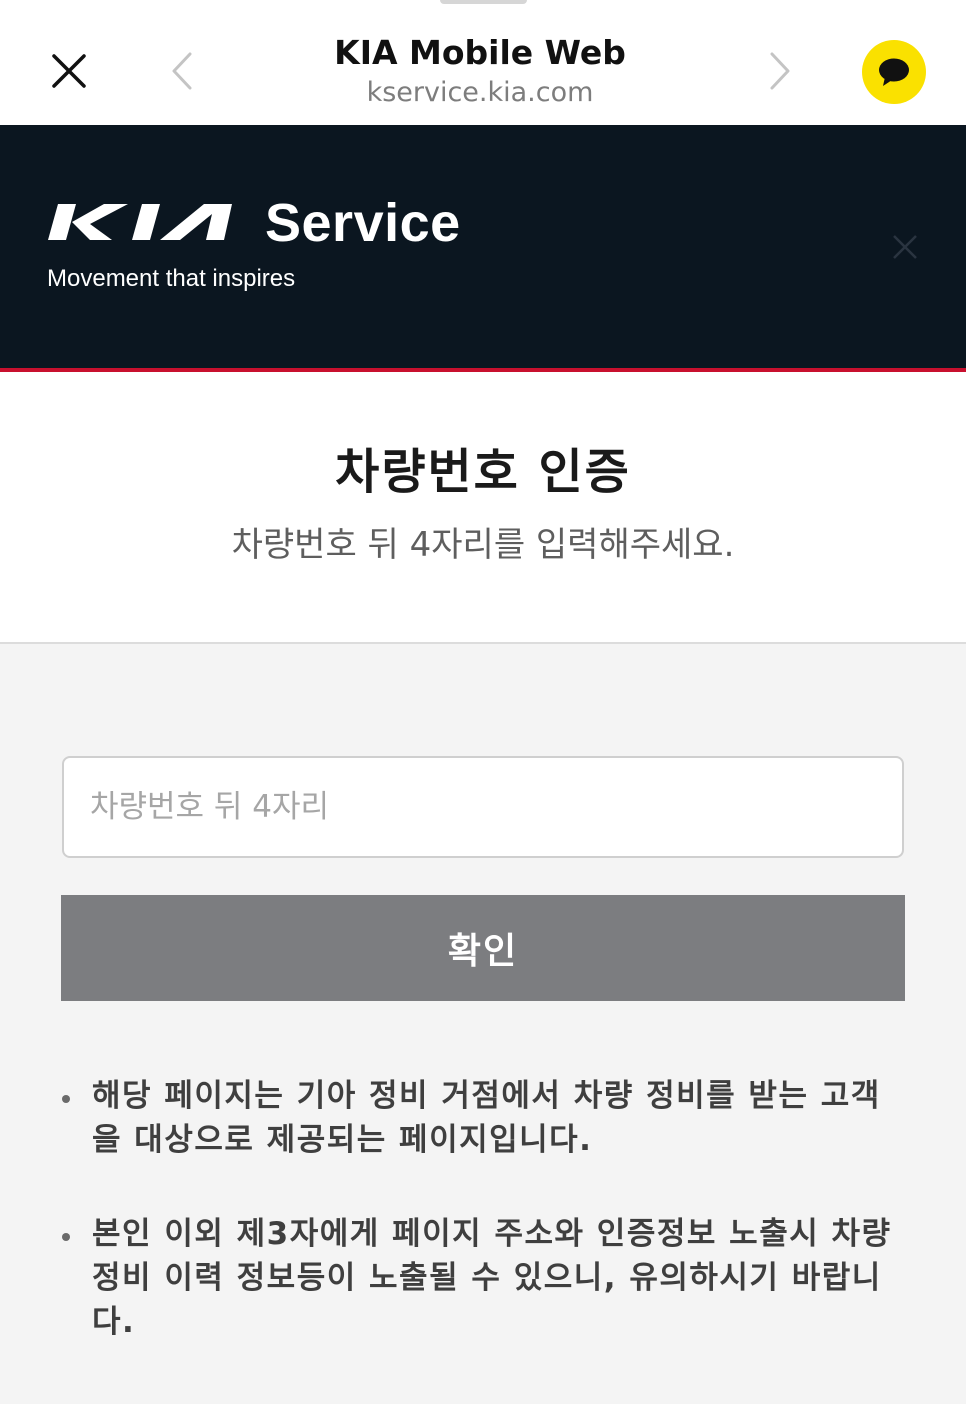 The height and width of the screenshot is (1404, 966). I want to click on forward-button, so click(780, 71).